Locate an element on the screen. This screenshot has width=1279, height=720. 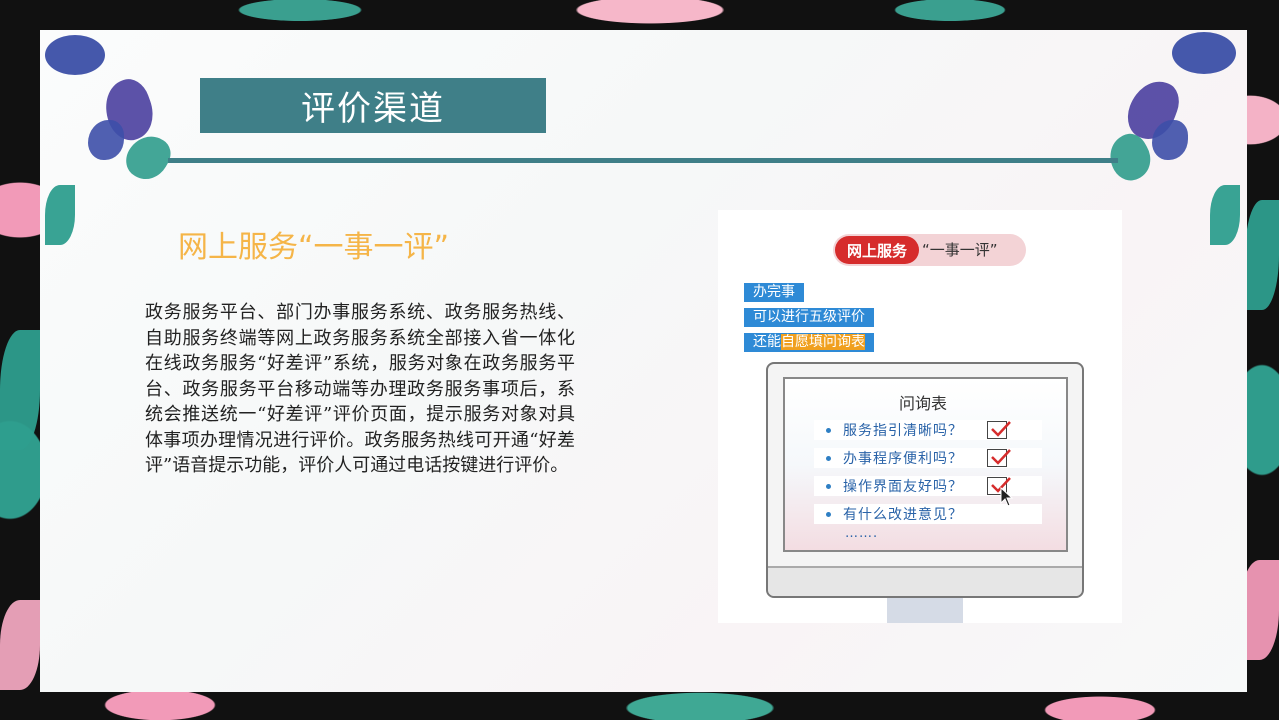
section-subtitle: 网上服务“一事一评” is located at coordinates (314, 247).